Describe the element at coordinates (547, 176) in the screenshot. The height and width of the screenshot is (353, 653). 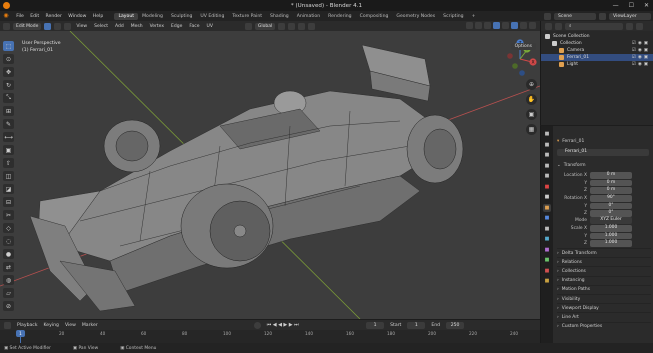
I see `properties-tab-scene-icon: ■` at that location.